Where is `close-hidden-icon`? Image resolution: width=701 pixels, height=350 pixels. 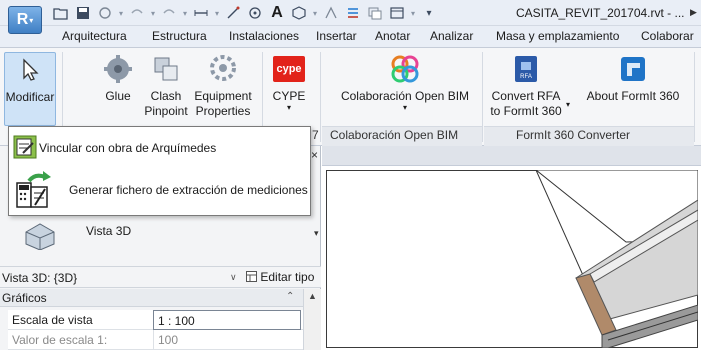
close-hidden-icon is located at coordinates (375, 13).